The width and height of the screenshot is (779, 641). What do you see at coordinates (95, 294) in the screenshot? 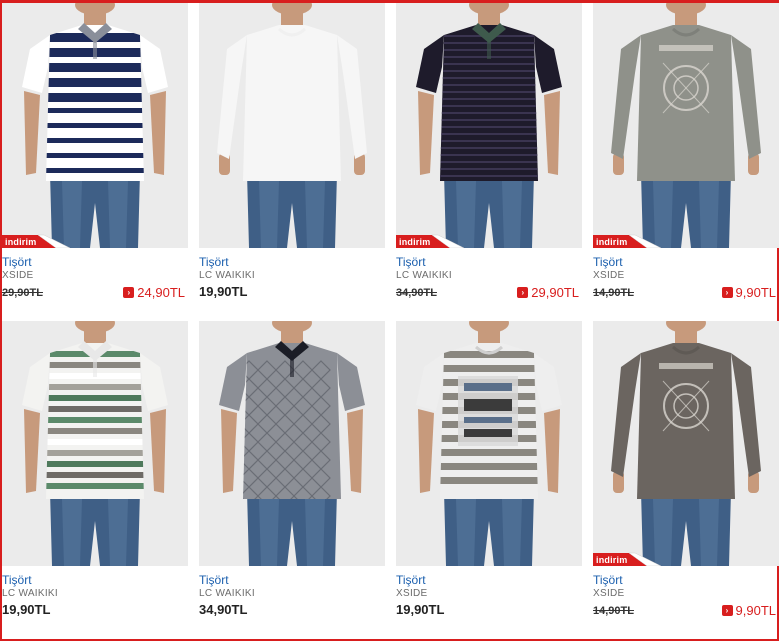
I see `price-row: 29,90TL › 24,90TL` at bounding box center [95, 294].